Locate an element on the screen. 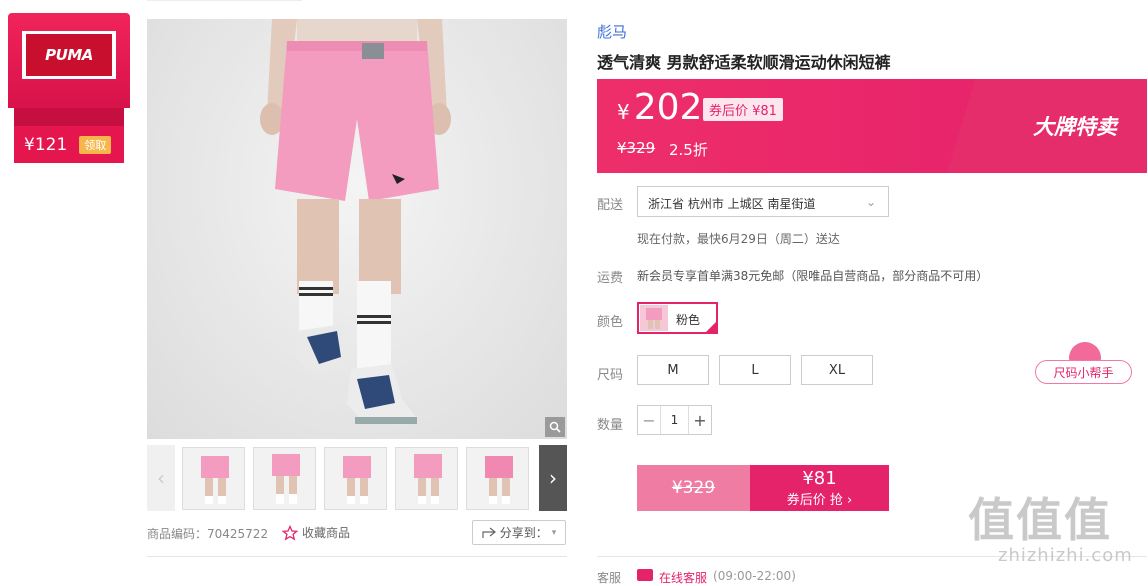  card-fold is located at coordinates (69, 118).